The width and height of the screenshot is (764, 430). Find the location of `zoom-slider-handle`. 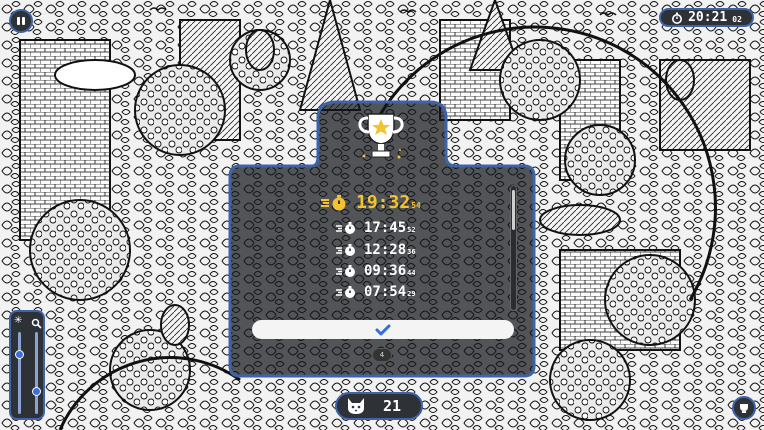

zoom-slider-handle is located at coordinates (36, 391).